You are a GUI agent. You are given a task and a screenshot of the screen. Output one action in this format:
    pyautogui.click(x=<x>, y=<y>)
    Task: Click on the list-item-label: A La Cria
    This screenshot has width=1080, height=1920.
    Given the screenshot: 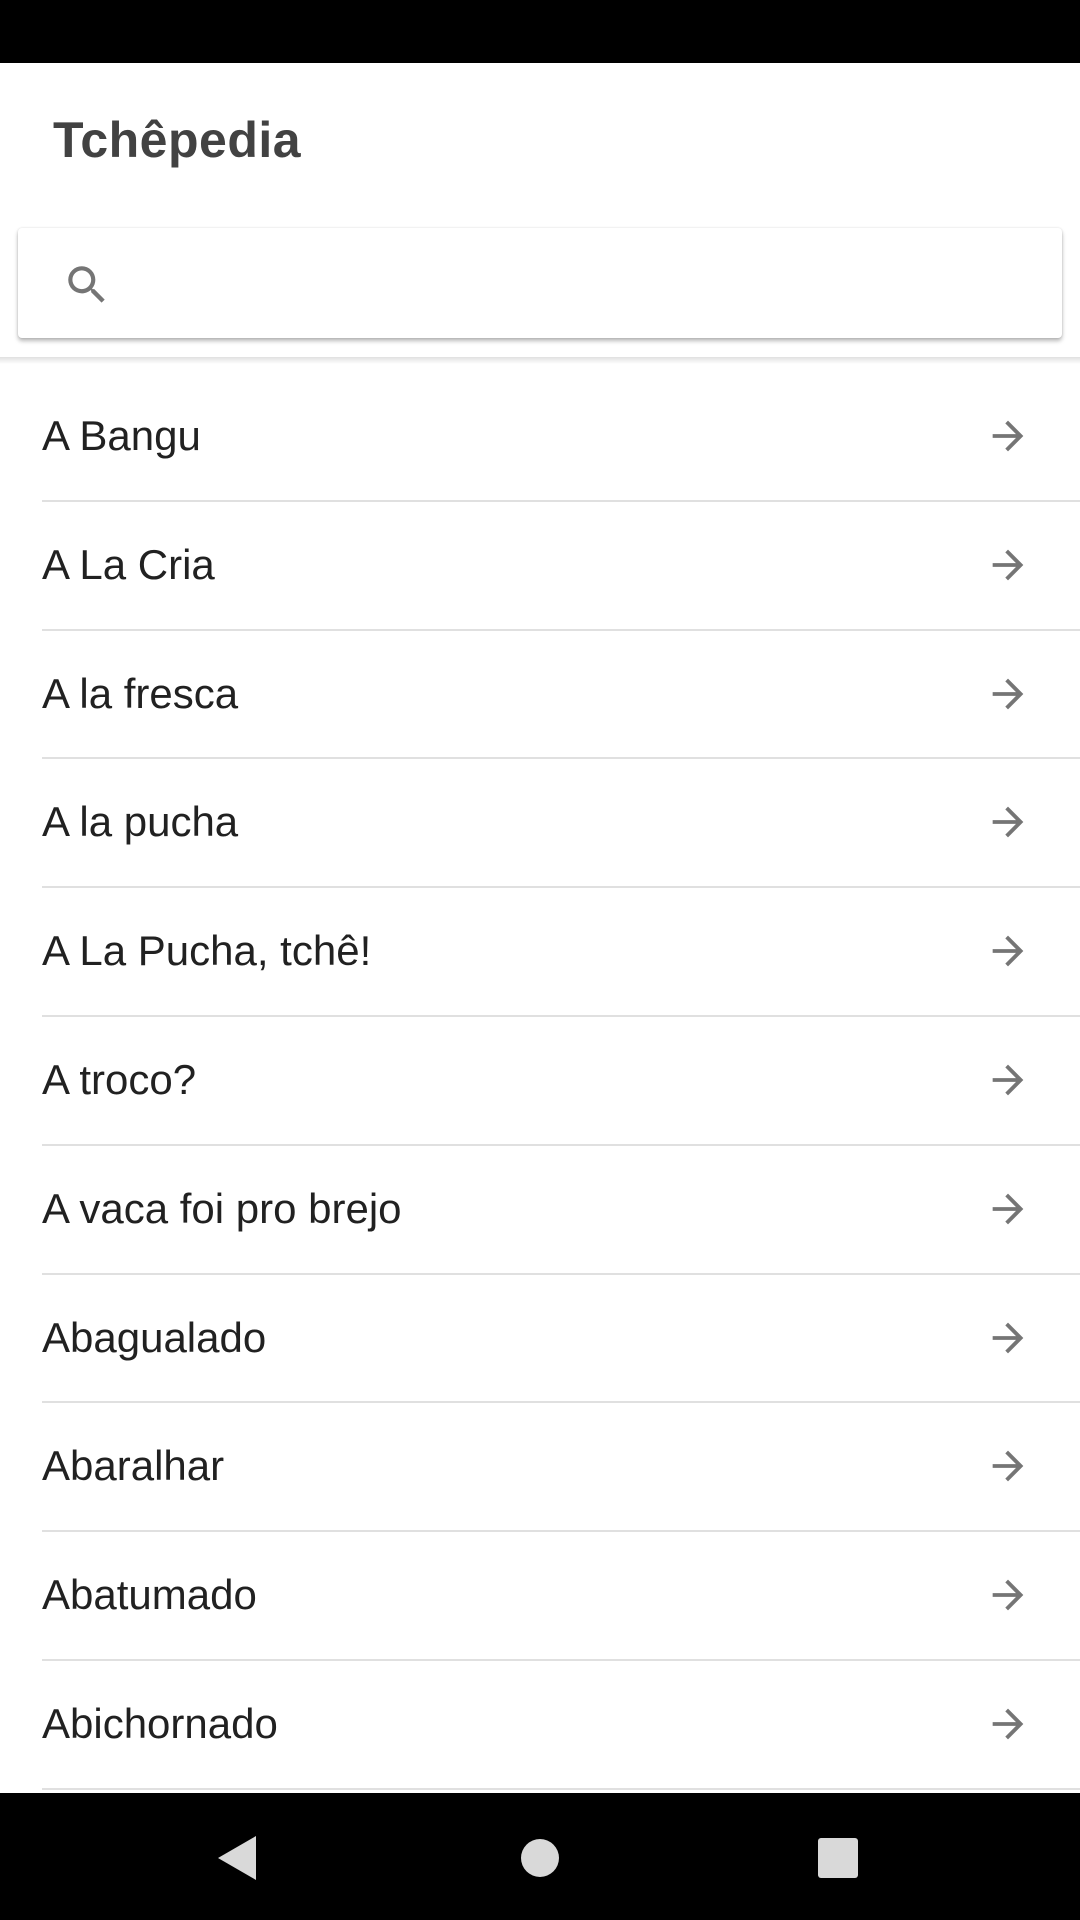 What is the action you would take?
    pyautogui.click(x=128, y=564)
    